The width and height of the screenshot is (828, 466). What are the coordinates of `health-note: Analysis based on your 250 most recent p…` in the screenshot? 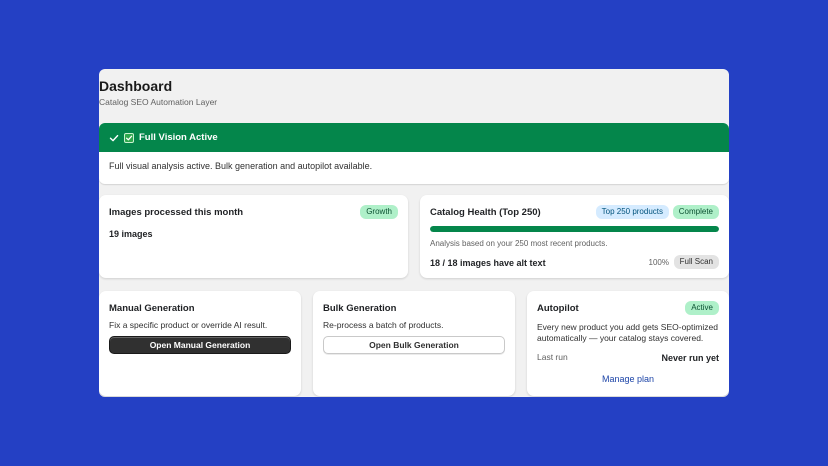 It's located at (519, 243).